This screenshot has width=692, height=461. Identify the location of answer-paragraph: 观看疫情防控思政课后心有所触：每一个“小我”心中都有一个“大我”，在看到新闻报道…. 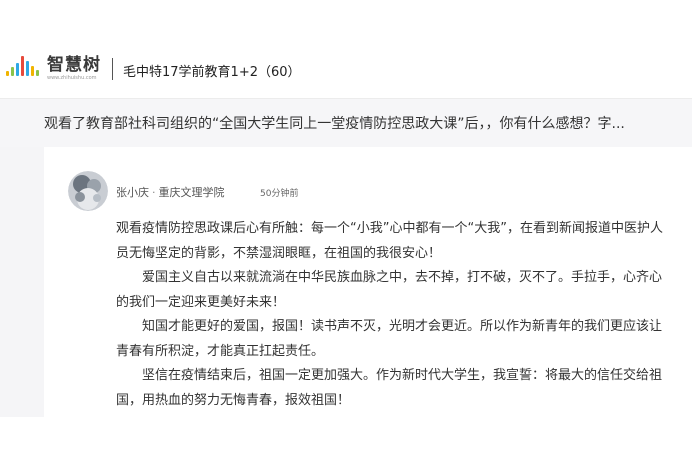
(389, 241).